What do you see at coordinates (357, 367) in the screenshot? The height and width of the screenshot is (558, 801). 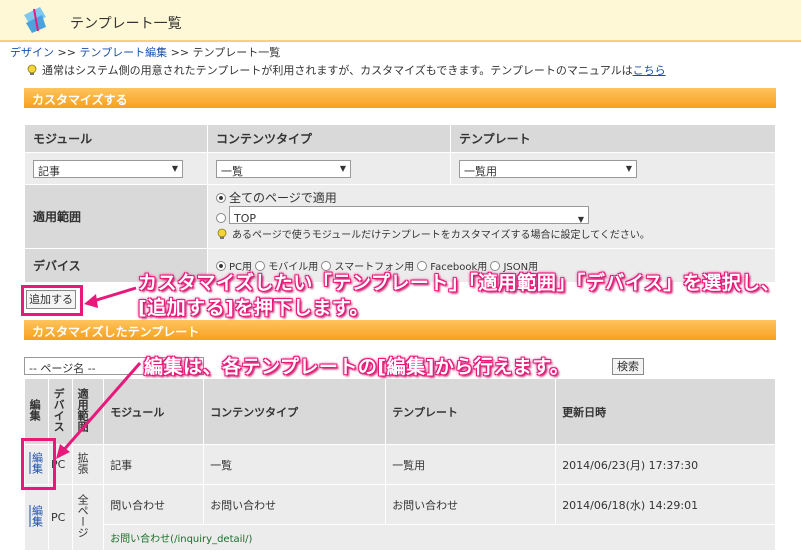 I see `callout-line3: 編集は、各テンプレートの[編集]から行えます。` at bounding box center [357, 367].